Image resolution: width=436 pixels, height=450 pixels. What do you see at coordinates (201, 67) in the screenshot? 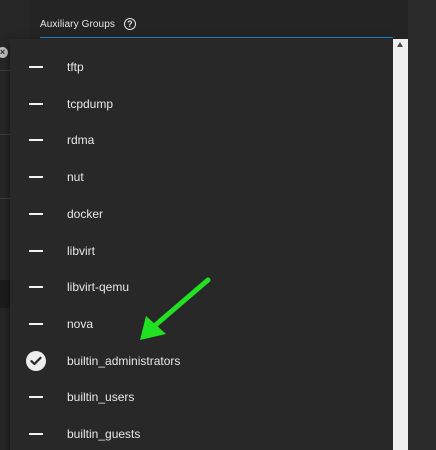
I see `option-tftp: tftp` at bounding box center [201, 67].